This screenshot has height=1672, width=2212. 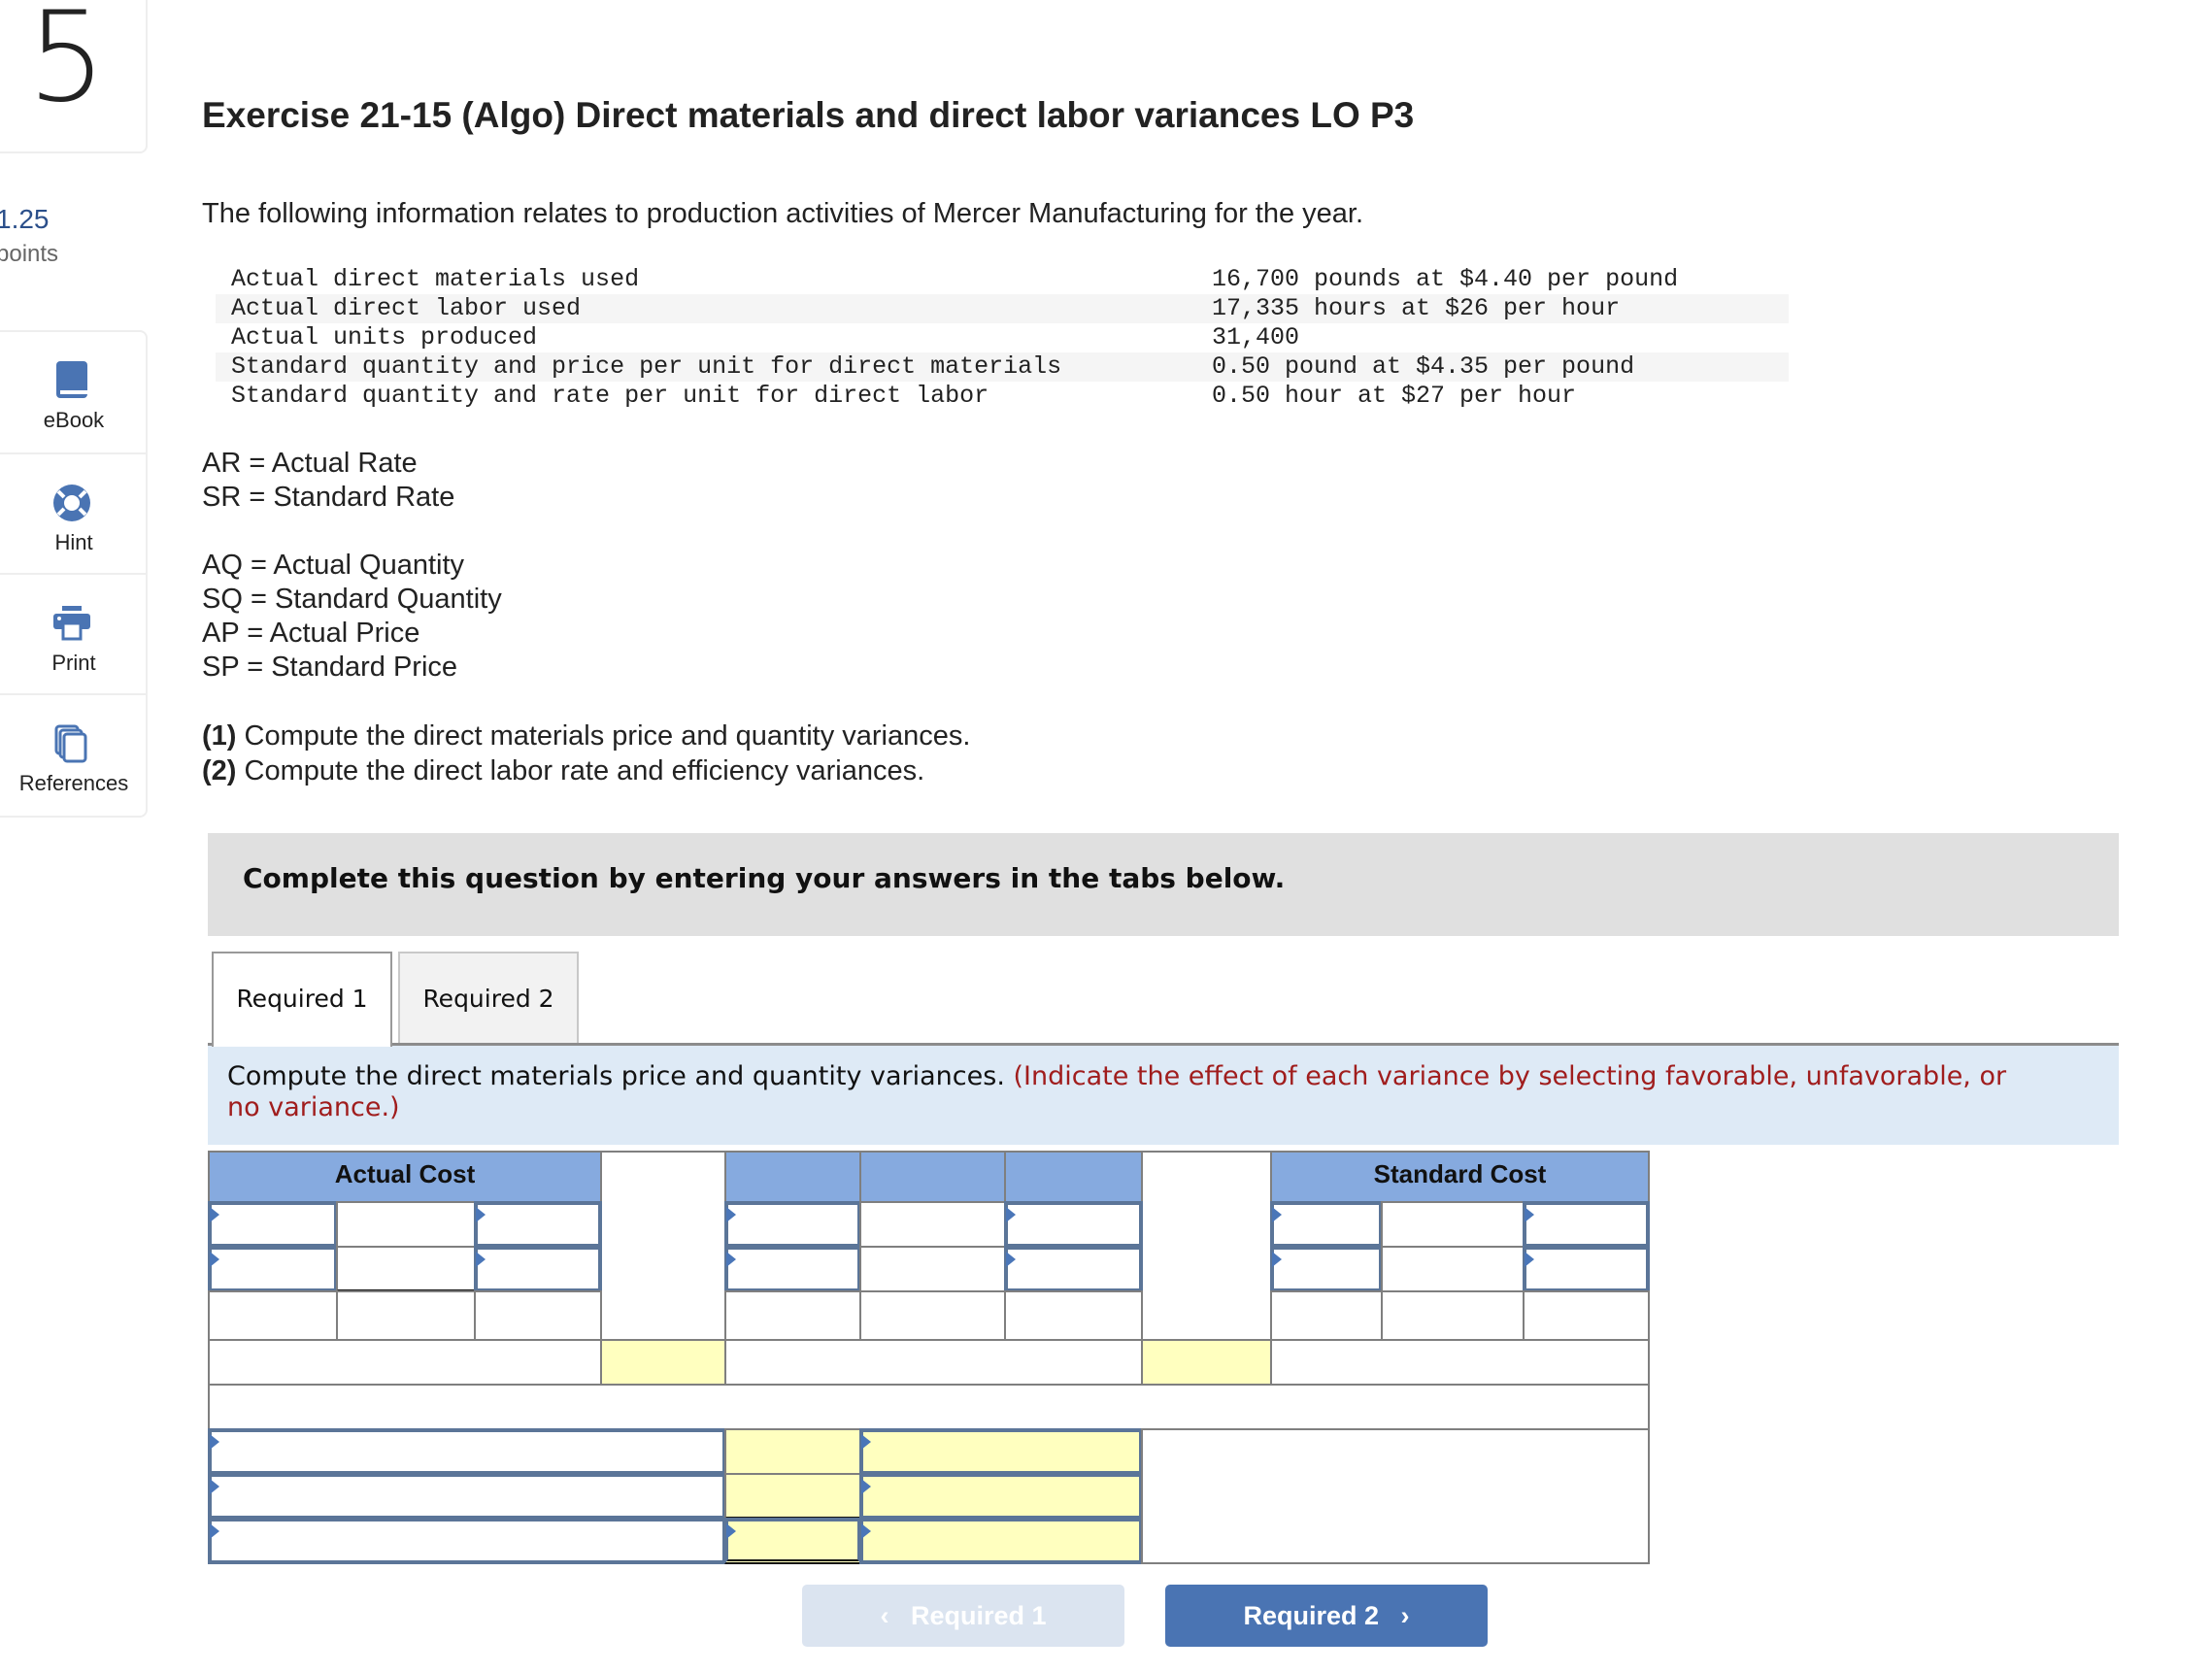 What do you see at coordinates (929, 1407) in the screenshot?
I see `blank-row` at bounding box center [929, 1407].